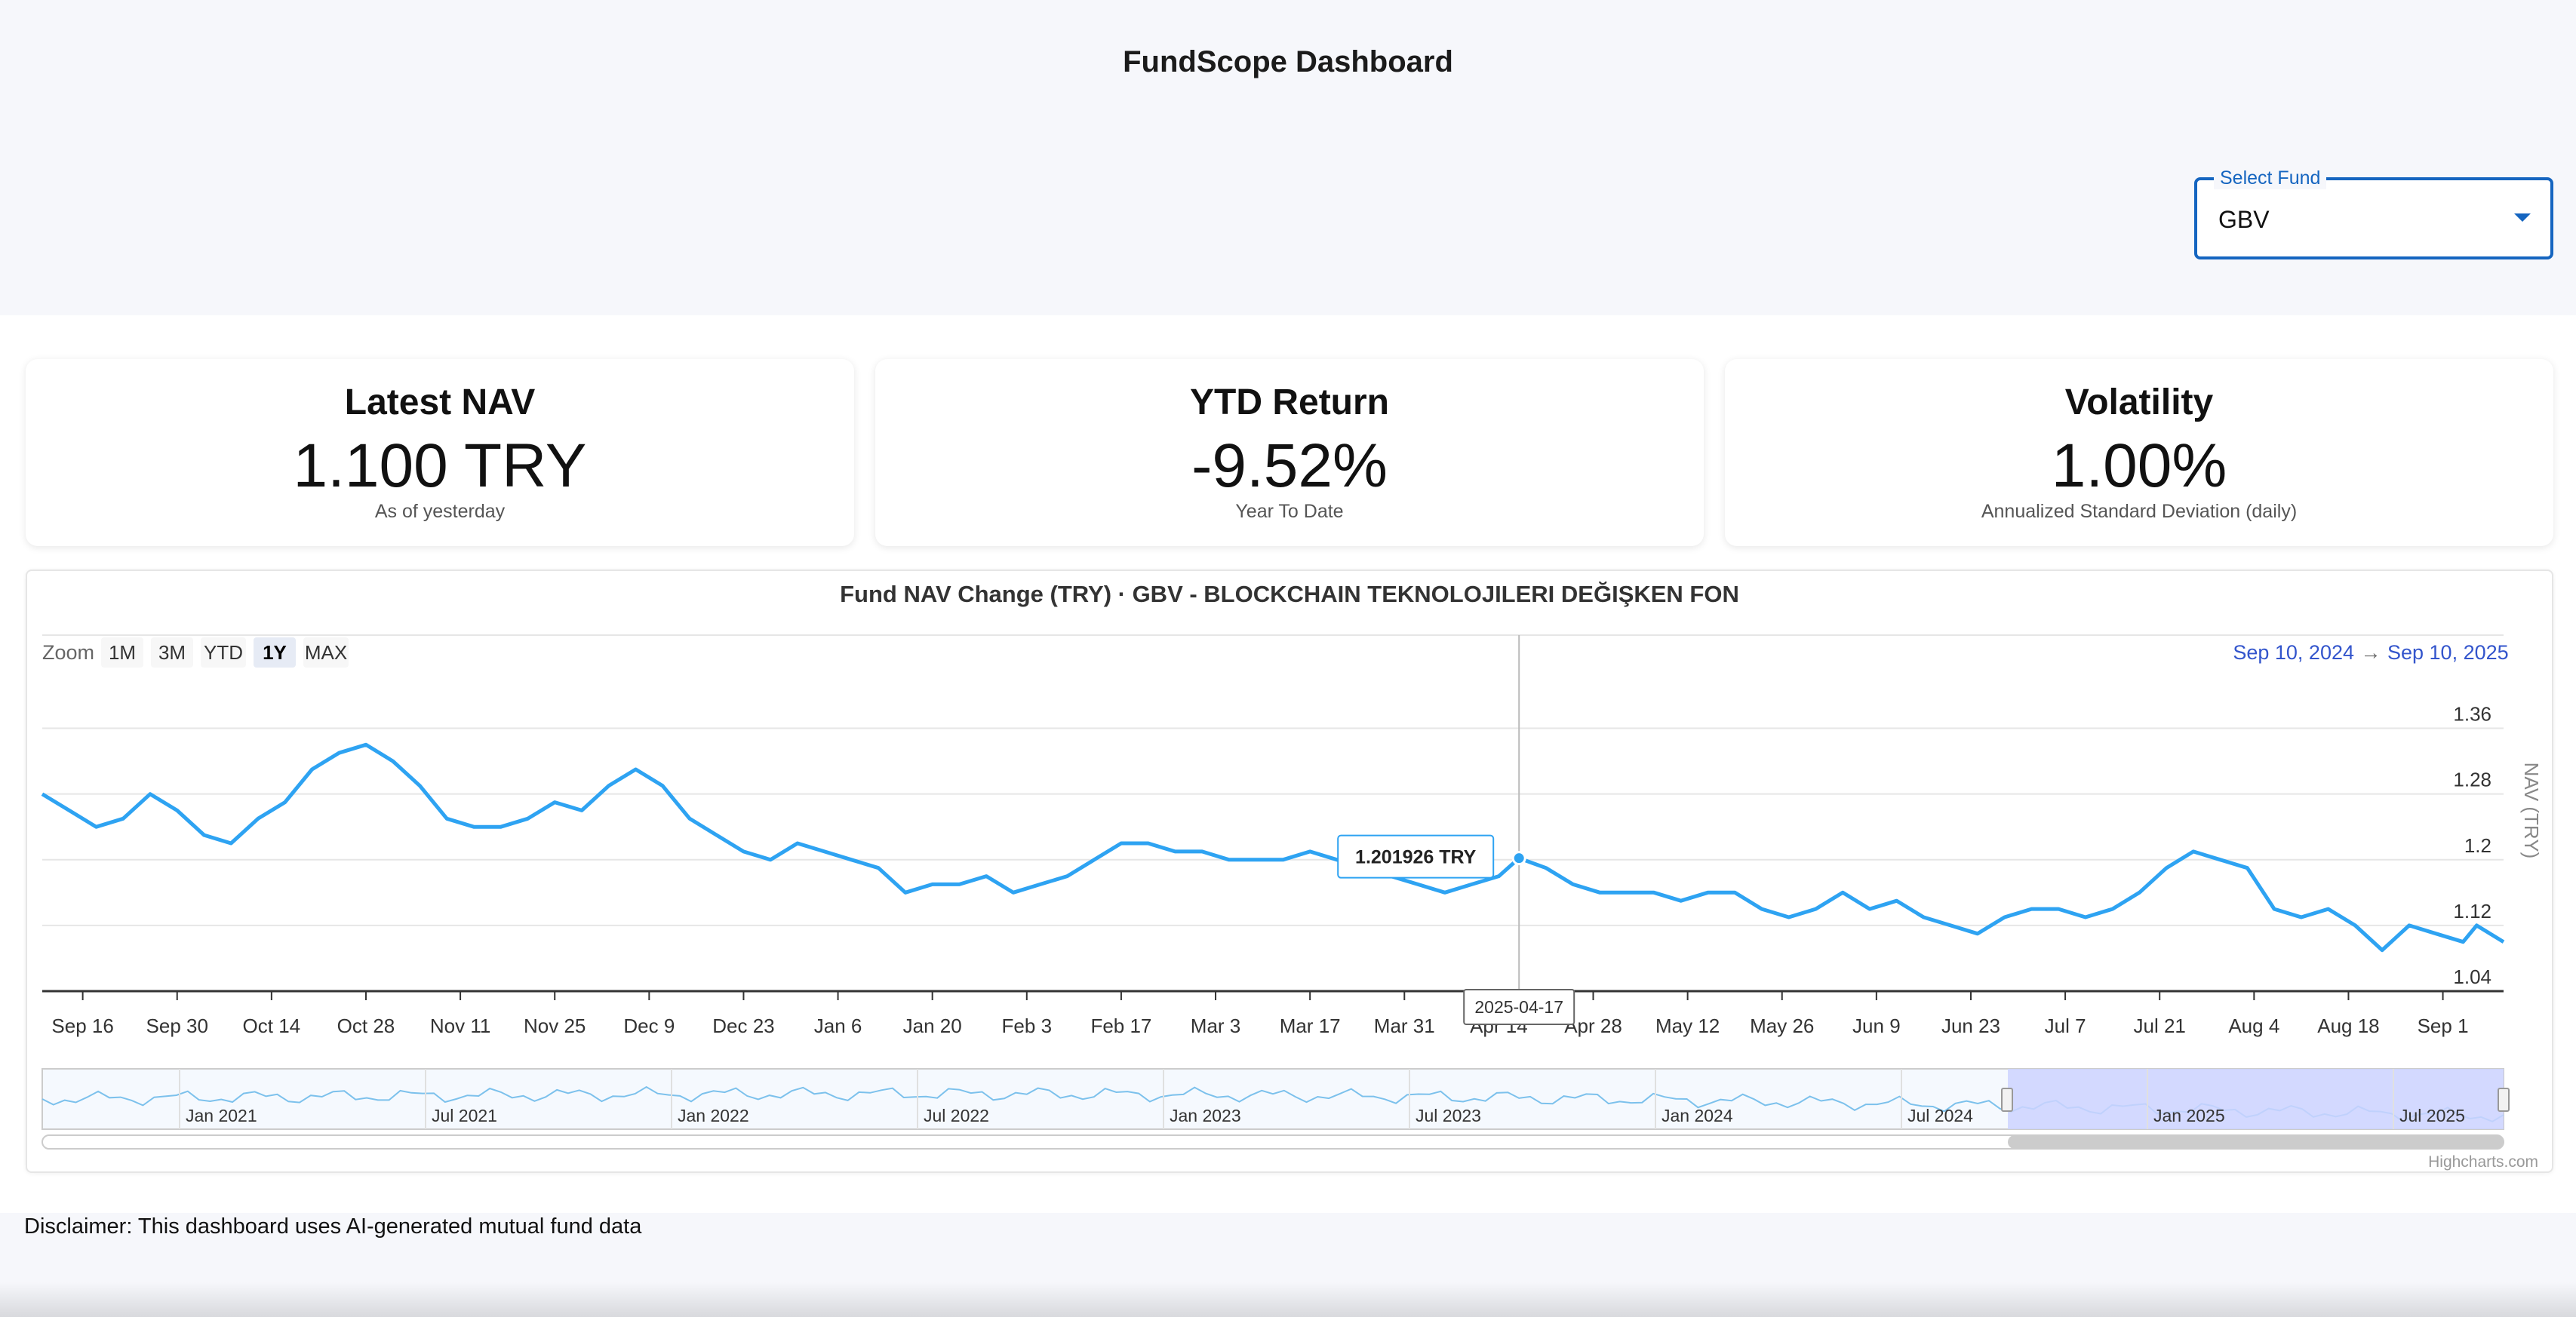  Describe the element at coordinates (2443, 1026) in the screenshot. I see `x-tick-label: Sep 1` at that location.